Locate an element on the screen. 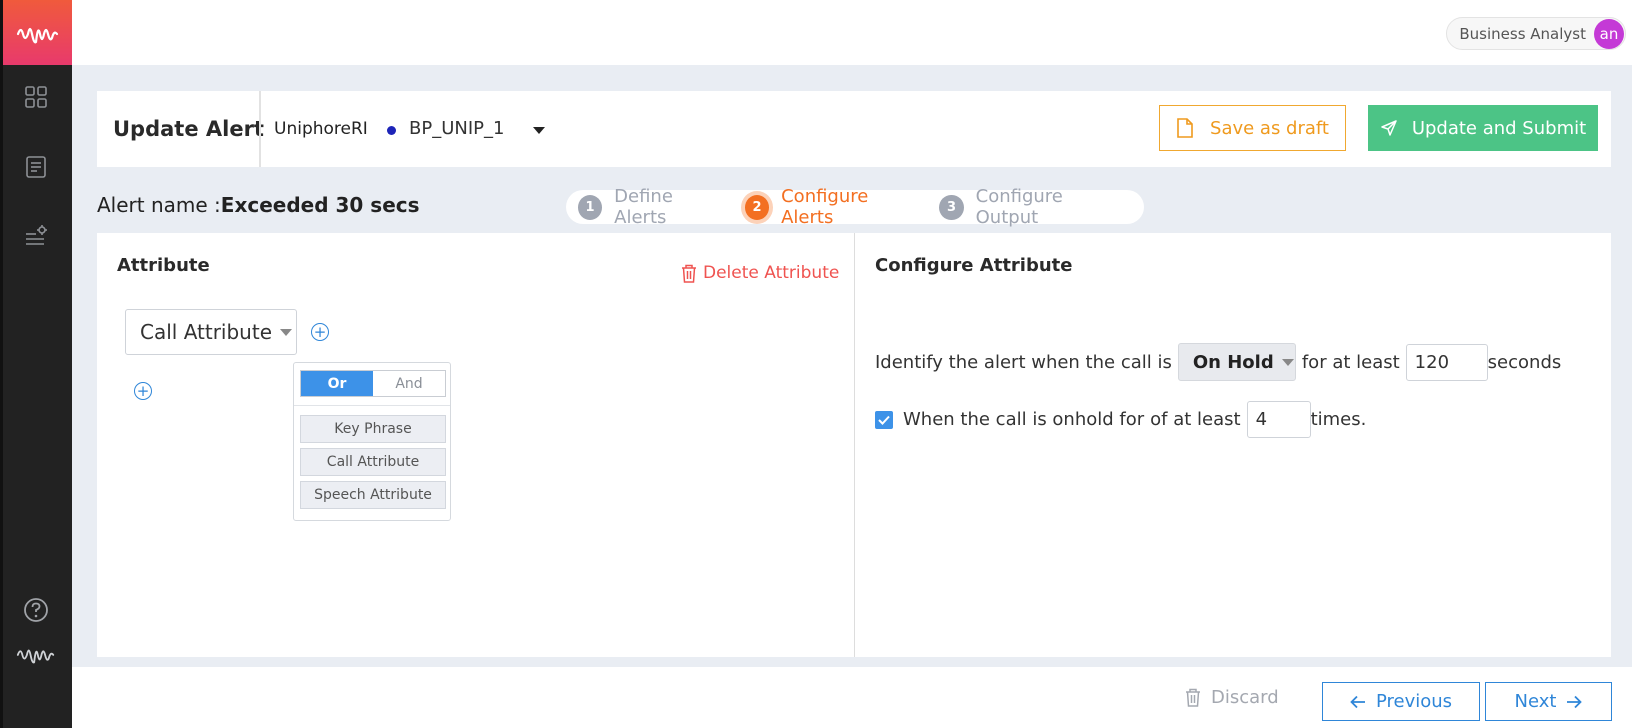 This screenshot has width=1632, height=728. attribute-type-select: Call Attribute is located at coordinates (211, 332).